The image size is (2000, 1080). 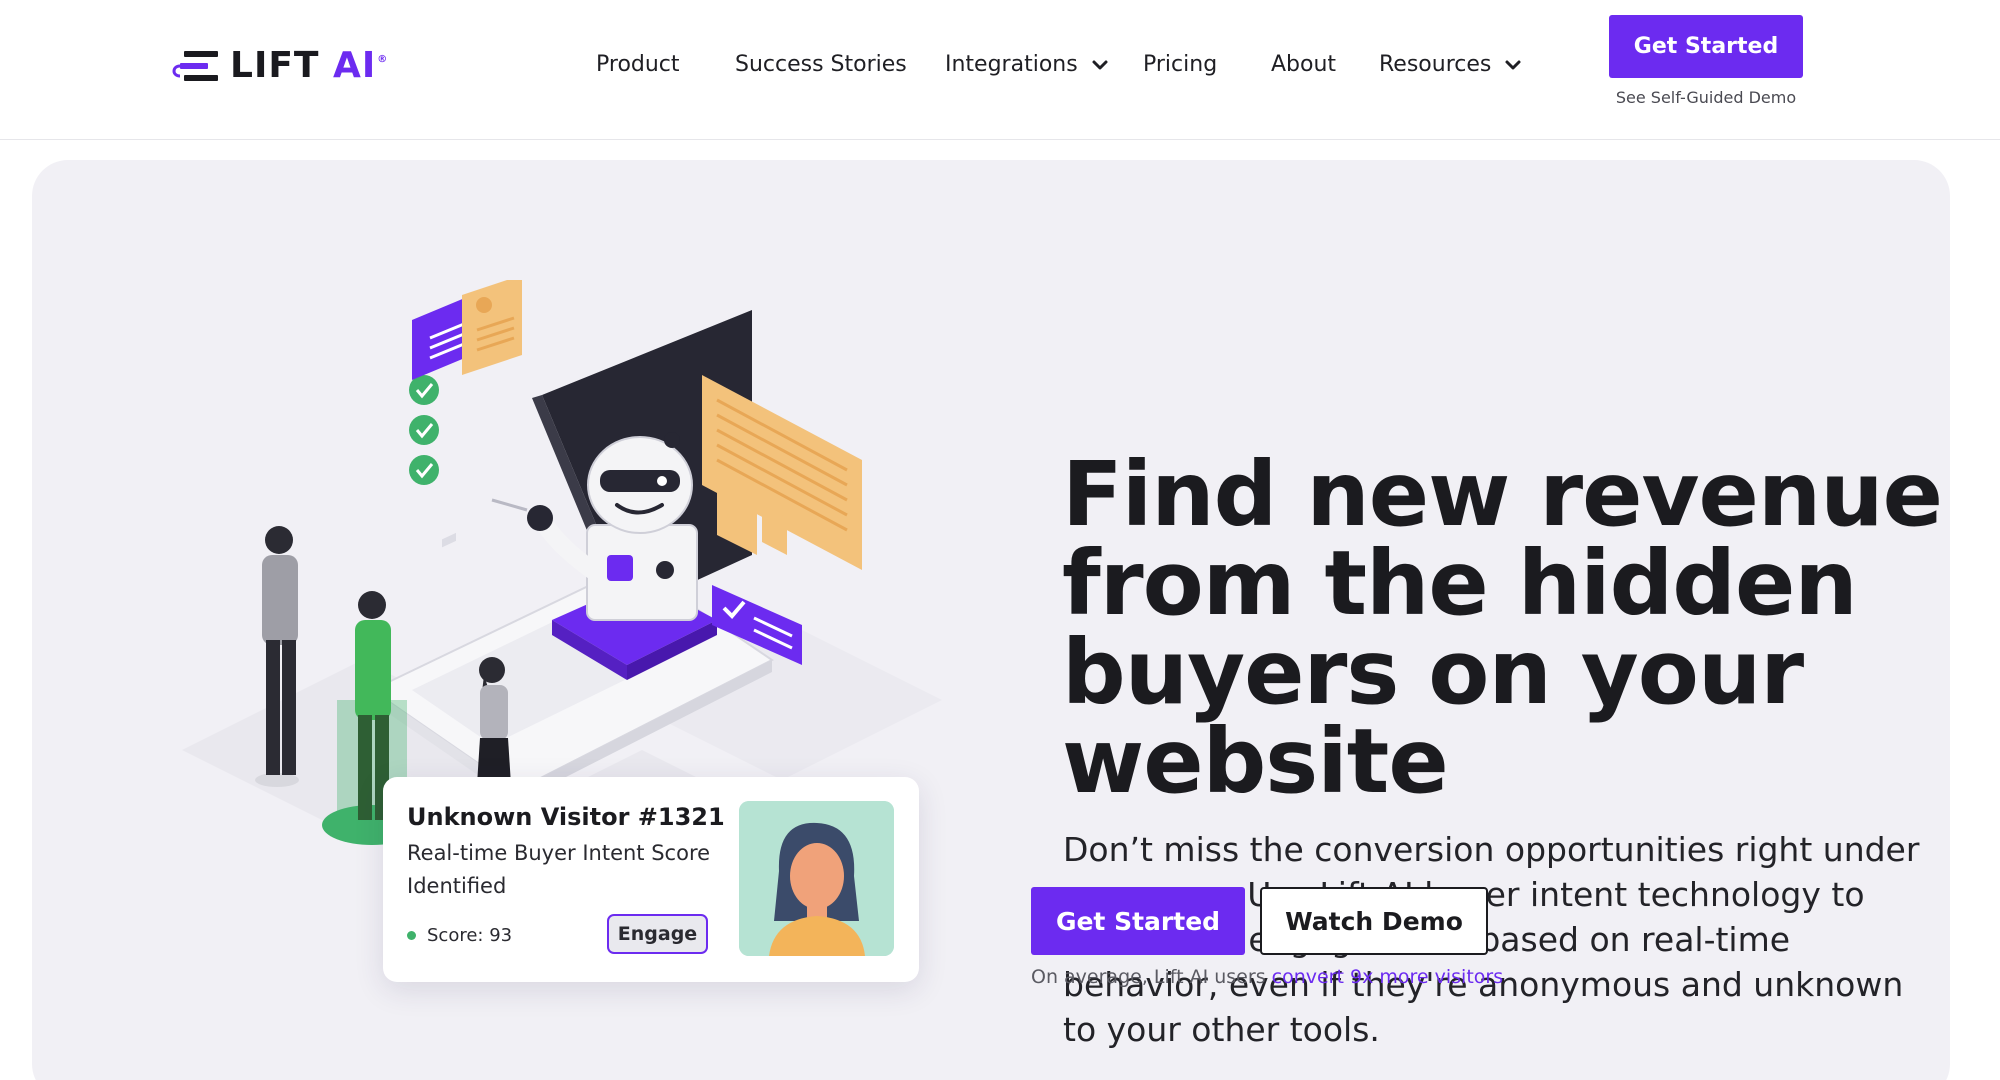 What do you see at coordinates (411, 935) in the screenshot?
I see `status-dot-icon` at bounding box center [411, 935].